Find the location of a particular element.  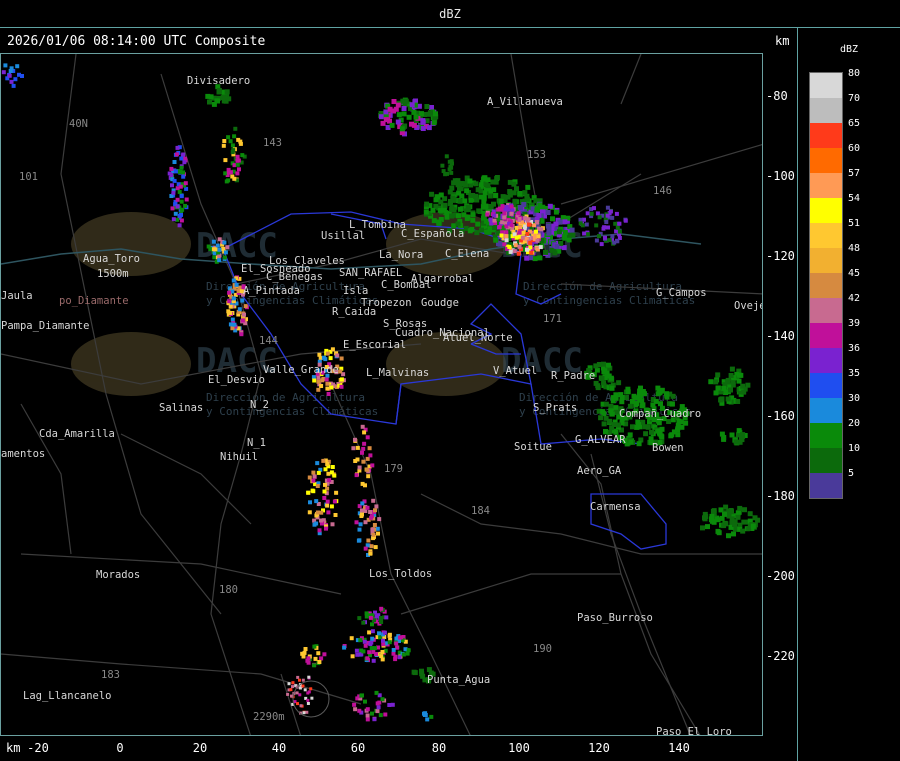

place-label: L_Tombina is located at coordinates (377, 225).